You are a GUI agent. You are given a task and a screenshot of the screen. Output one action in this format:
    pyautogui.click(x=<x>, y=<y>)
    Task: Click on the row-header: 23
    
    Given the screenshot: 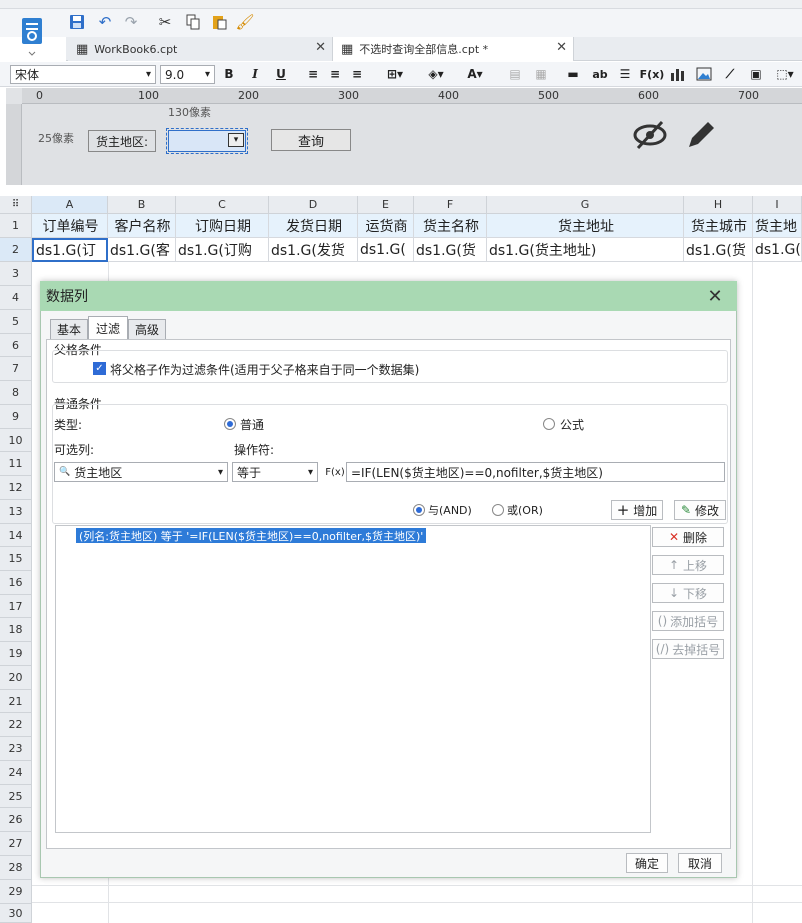 What is the action you would take?
    pyautogui.click(x=16, y=749)
    